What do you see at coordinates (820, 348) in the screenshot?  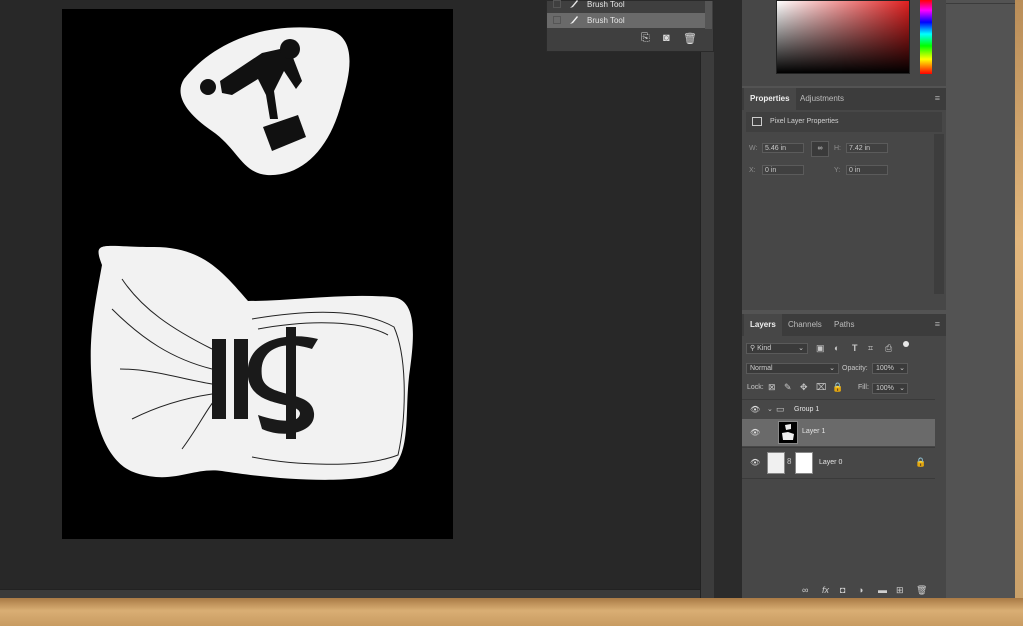 I see `pixel-filter-icon: ▣` at bounding box center [820, 348].